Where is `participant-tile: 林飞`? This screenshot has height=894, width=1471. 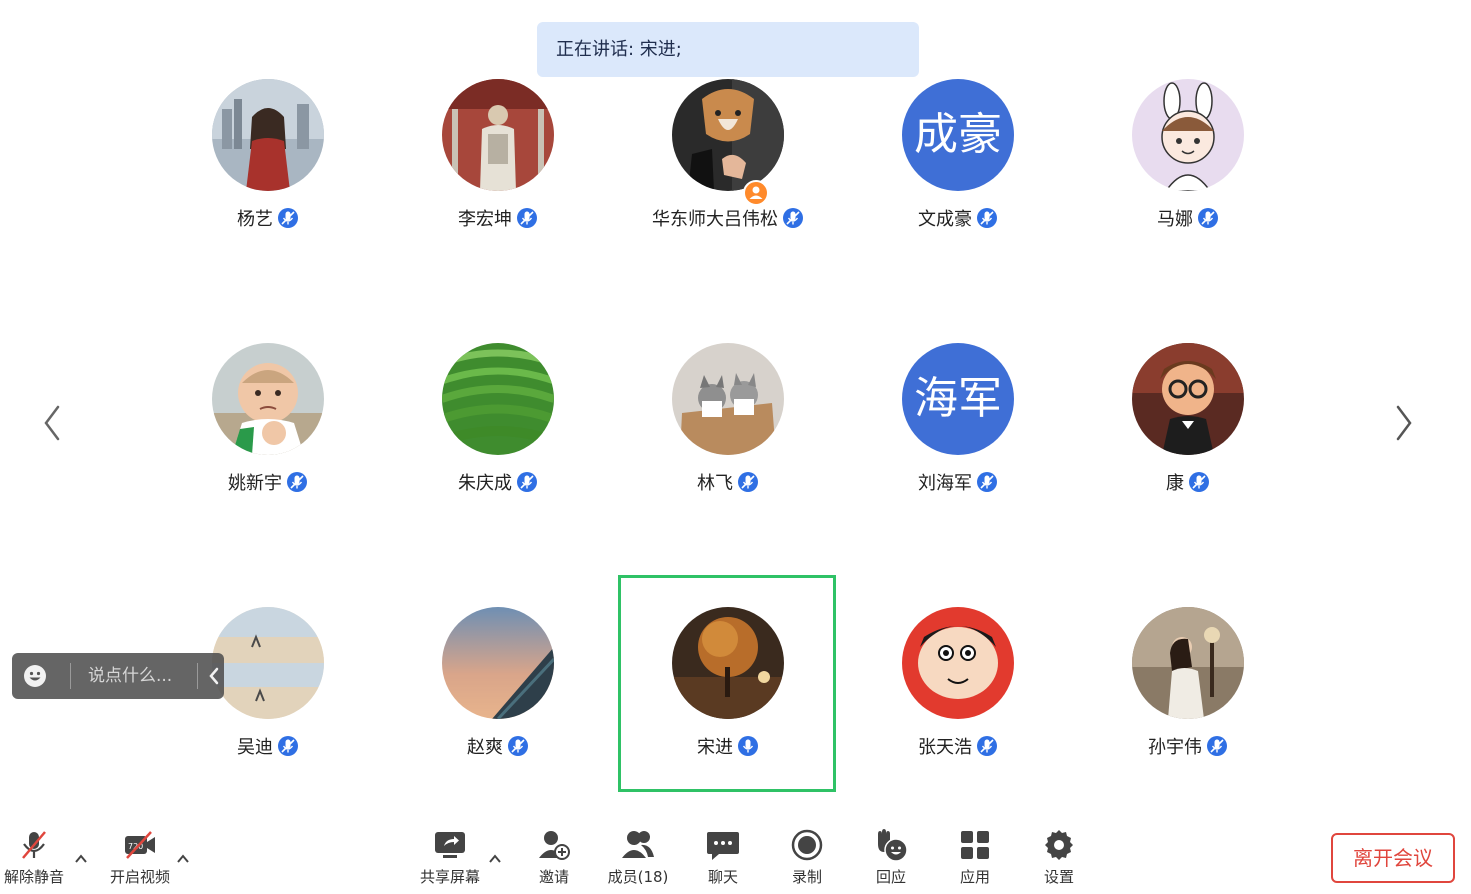
participant-tile: 林飞 is located at coordinates (728, 423).